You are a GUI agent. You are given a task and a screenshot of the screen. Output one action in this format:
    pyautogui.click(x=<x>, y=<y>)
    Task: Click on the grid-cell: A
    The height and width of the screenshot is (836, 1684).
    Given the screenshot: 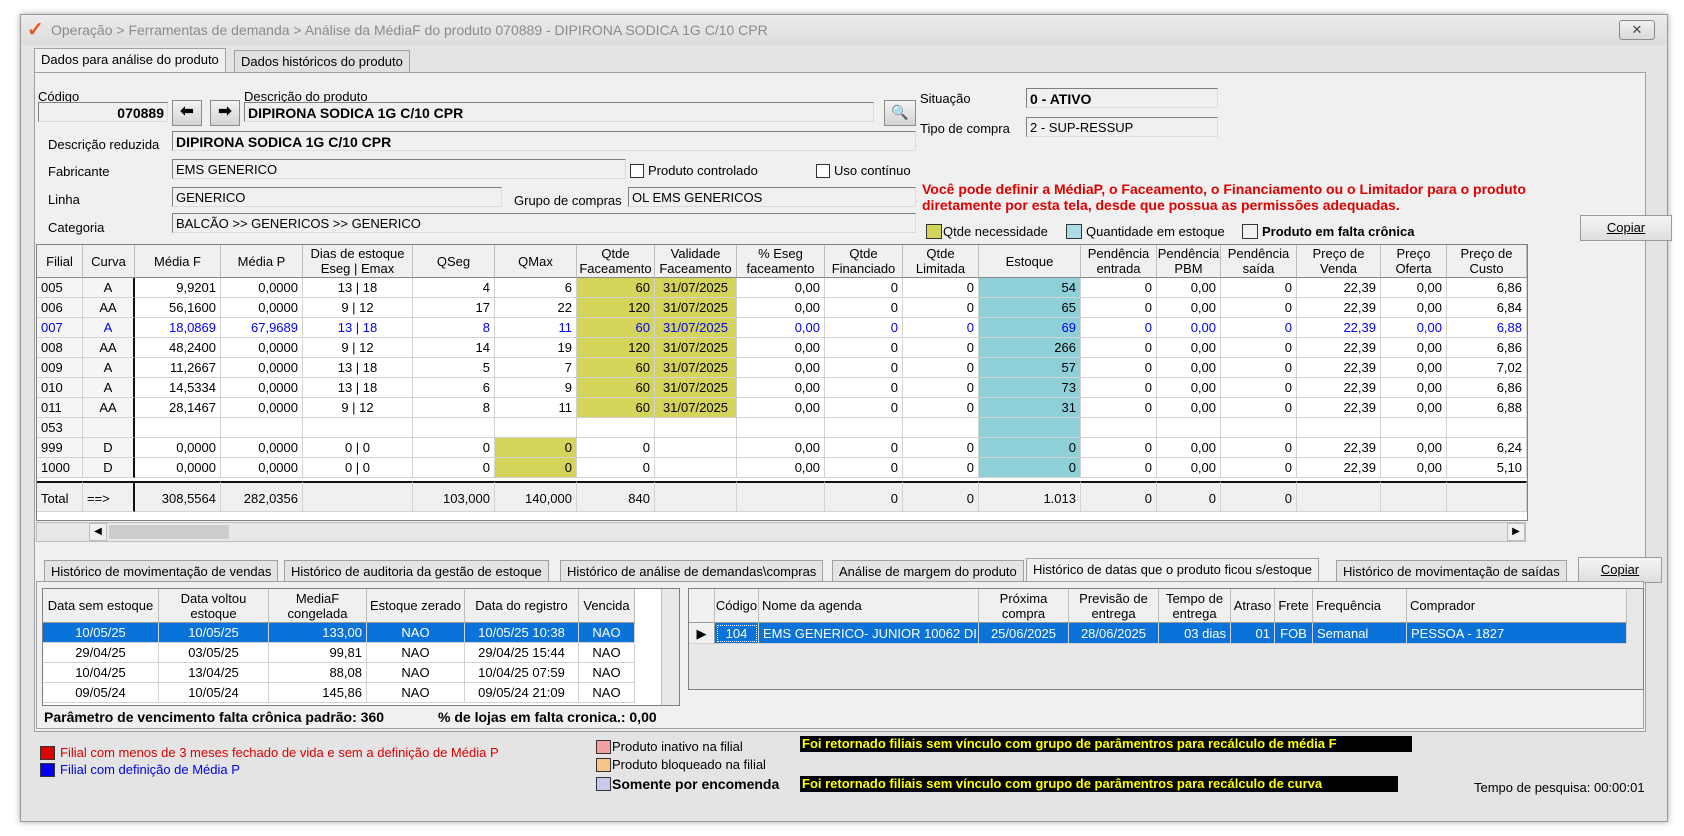 What is the action you would take?
    pyautogui.click(x=109, y=368)
    